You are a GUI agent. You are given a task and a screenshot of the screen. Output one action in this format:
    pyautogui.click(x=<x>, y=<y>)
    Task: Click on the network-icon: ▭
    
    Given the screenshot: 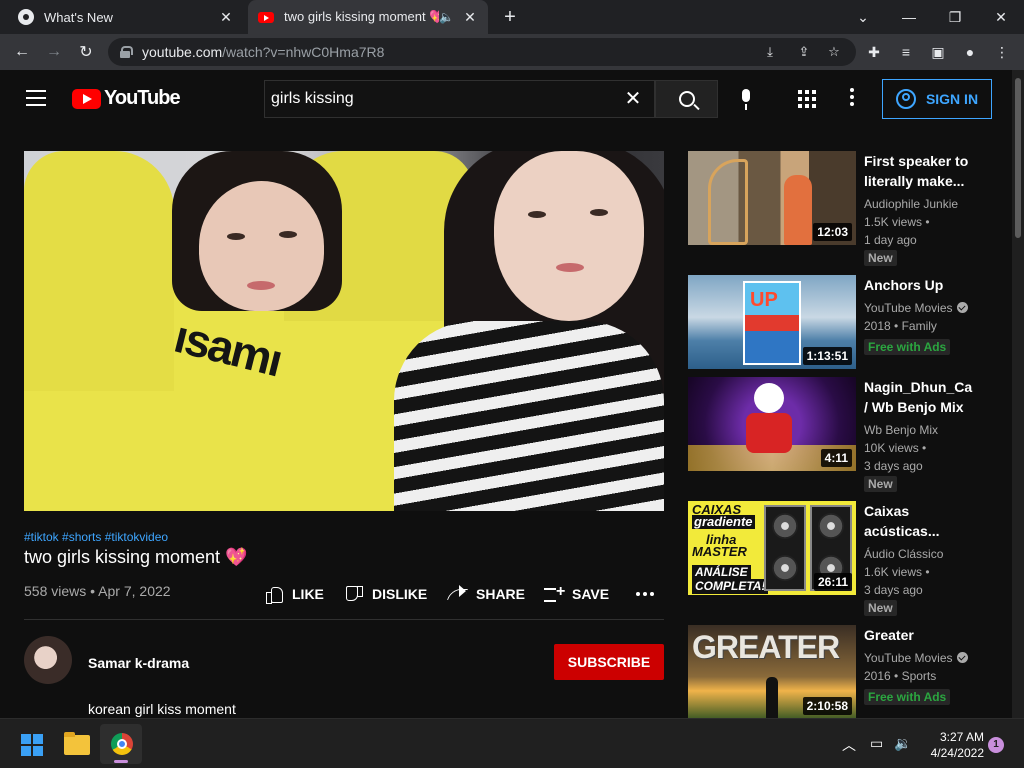 What is the action you would take?
    pyautogui.click(x=876, y=743)
    